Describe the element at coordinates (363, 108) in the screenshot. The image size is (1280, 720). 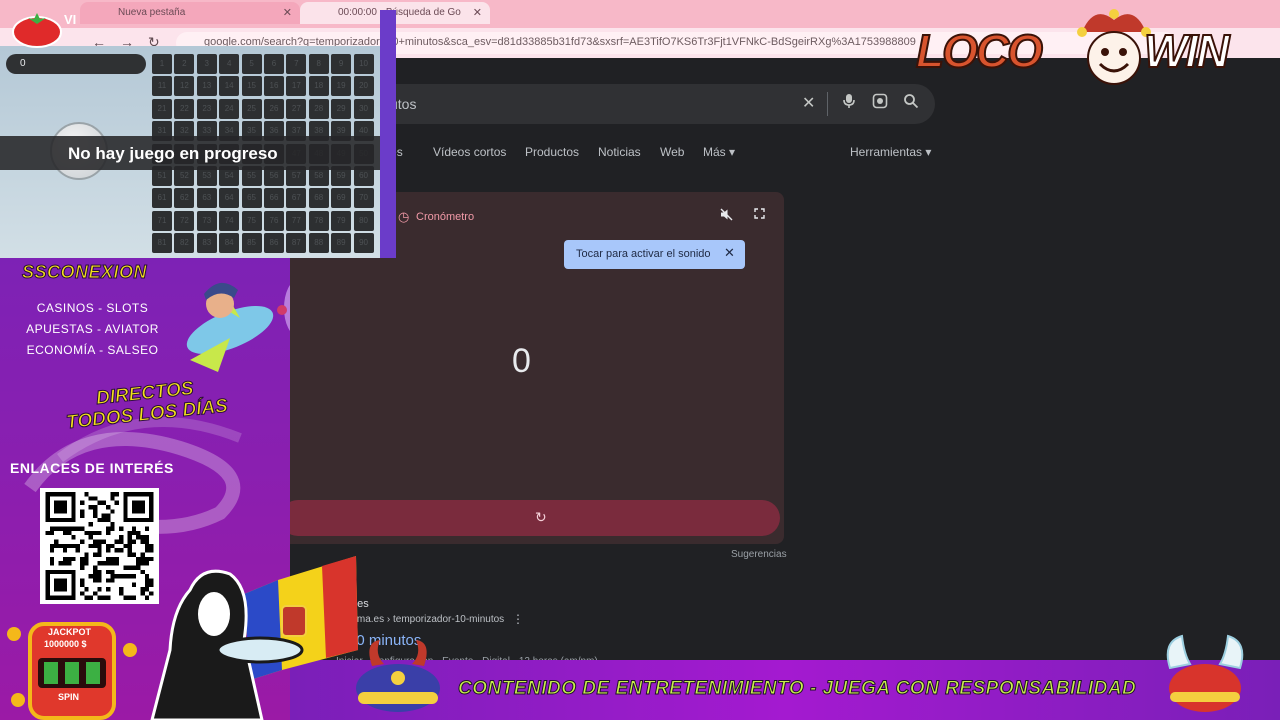
I see `bingo-cell: 30` at that location.